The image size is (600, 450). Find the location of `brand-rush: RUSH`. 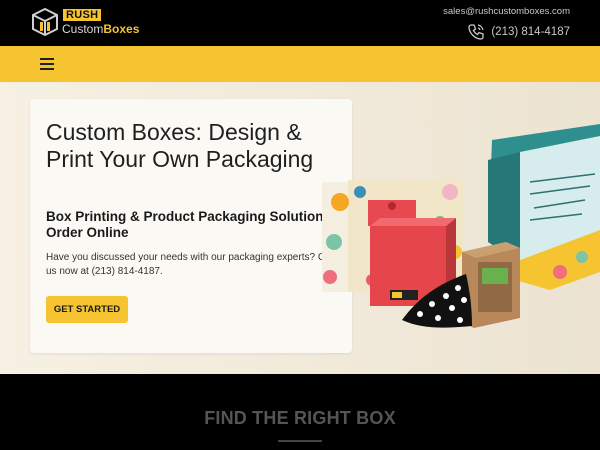

brand-rush: RUSH is located at coordinates (82, 15).